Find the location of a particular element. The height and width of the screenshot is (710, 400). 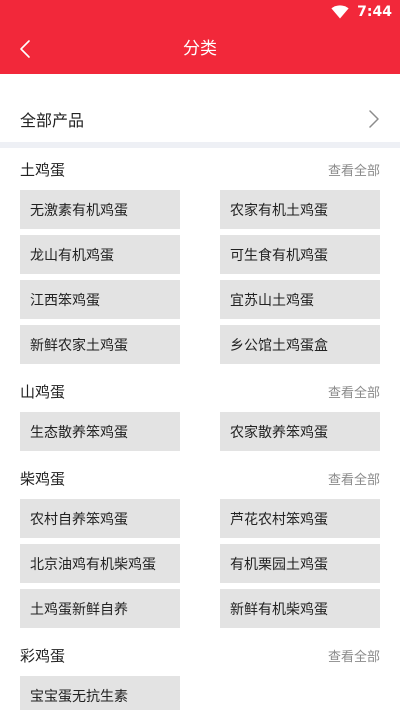

product-item: 农家散养笨鸡蛋 is located at coordinates (300, 431).